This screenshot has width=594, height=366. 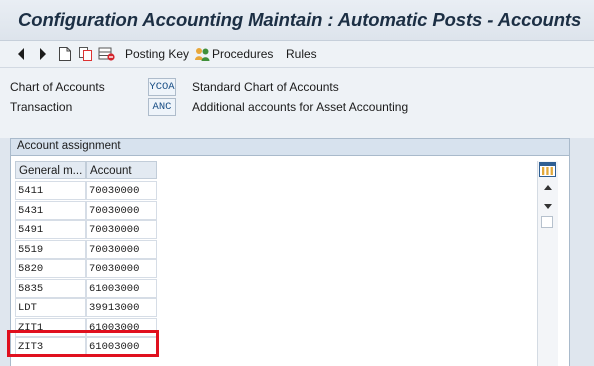 What do you see at coordinates (162, 107) in the screenshot?
I see `transaction-field: ANC` at bounding box center [162, 107].